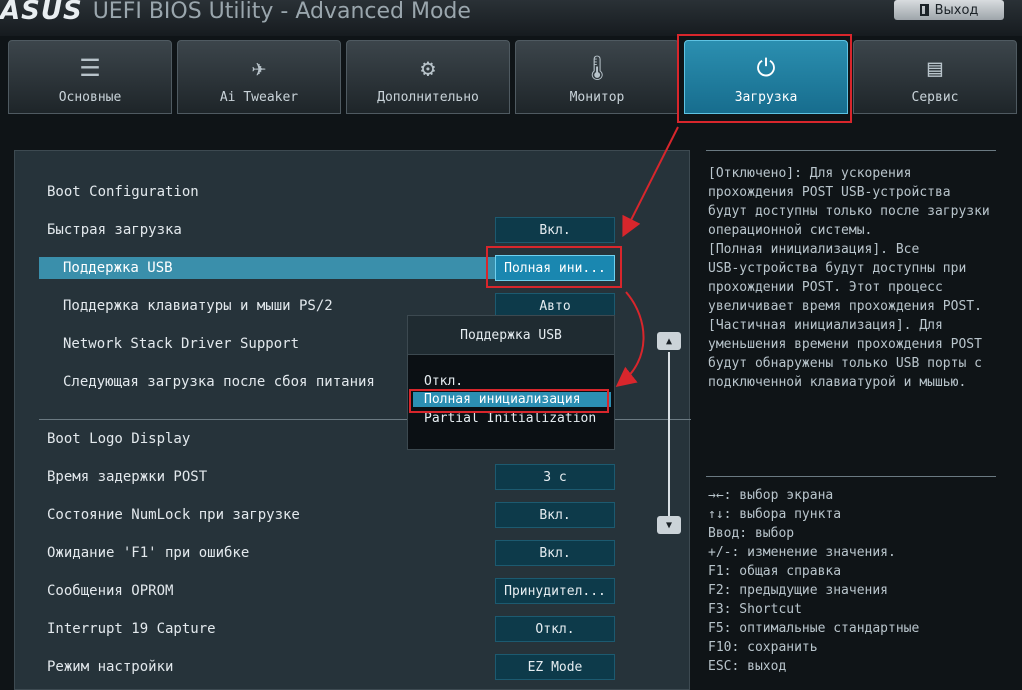 This screenshot has width=1022, height=690. Describe the element at coordinates (825, 287) in the screenshot. I see `help-line: прохождении POST. Этот процесс` at that location.